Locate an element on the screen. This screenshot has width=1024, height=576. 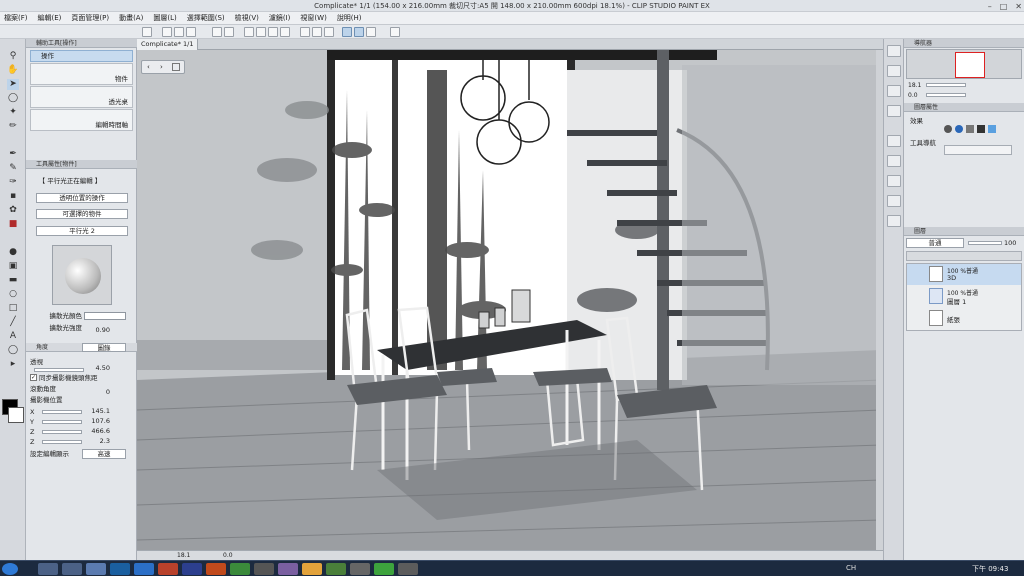
menu-view: 檢視(V) is located at coordinates (247, 18).